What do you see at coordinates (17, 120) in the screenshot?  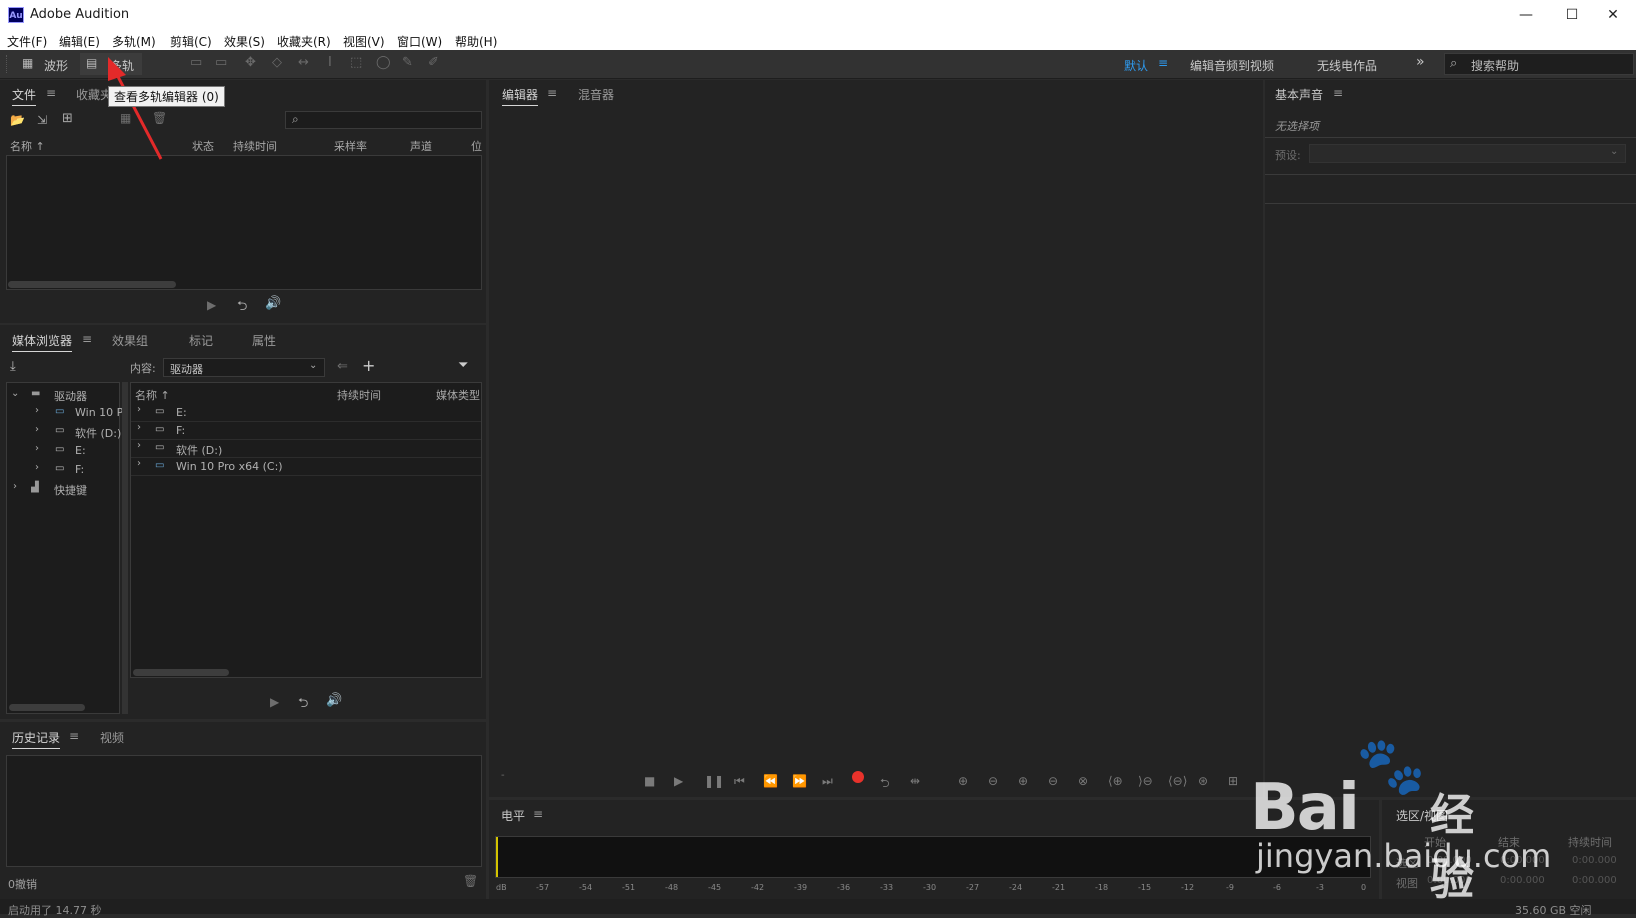 I see `open-file-icon: 📂` at bounding box center [17, 120].